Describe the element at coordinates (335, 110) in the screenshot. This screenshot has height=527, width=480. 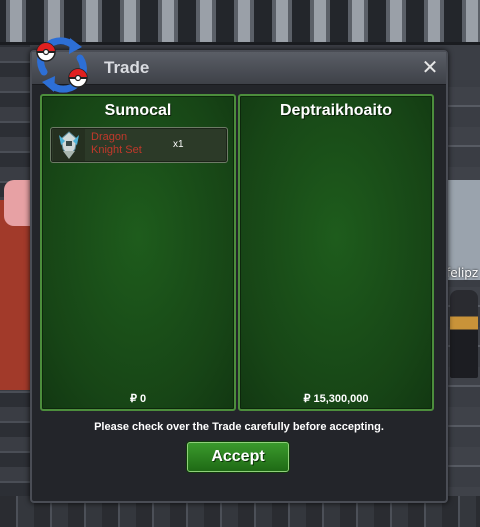
I see `player-name: Deptraikhoaito` at that location.